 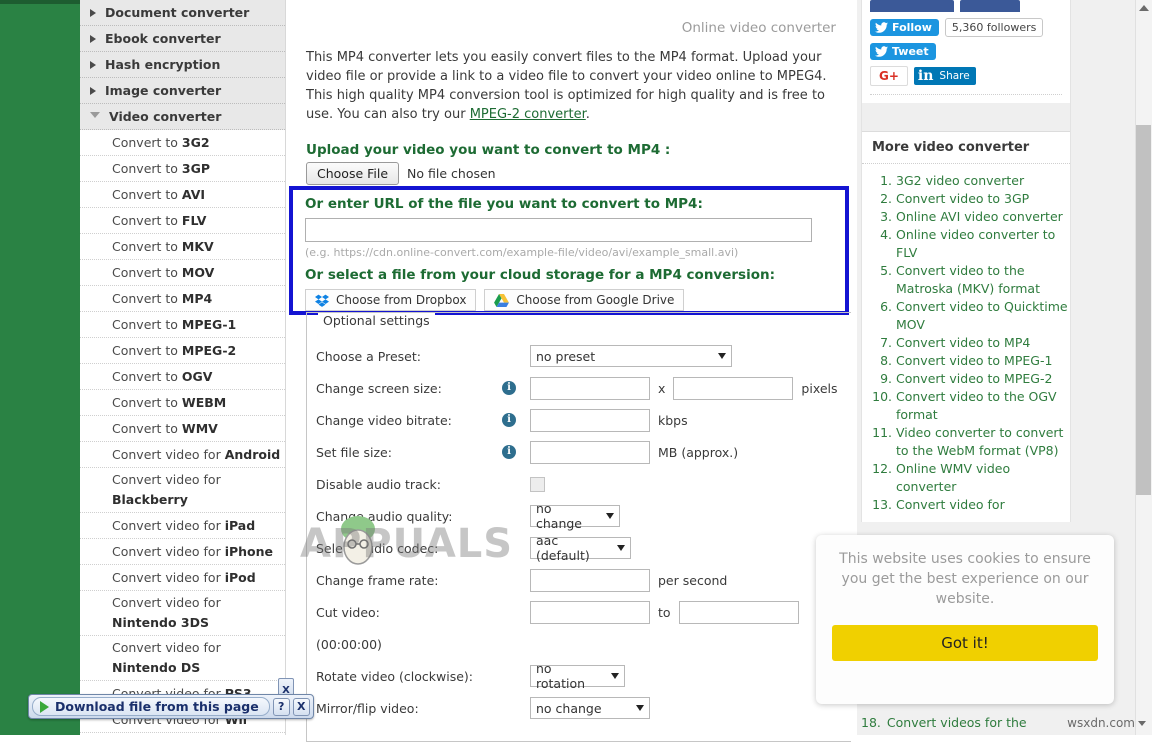 What do you see at coordinates (353, 173) in the screenshot?
I see `choose-file-button: Choose File` at bounding box center [353, 173].